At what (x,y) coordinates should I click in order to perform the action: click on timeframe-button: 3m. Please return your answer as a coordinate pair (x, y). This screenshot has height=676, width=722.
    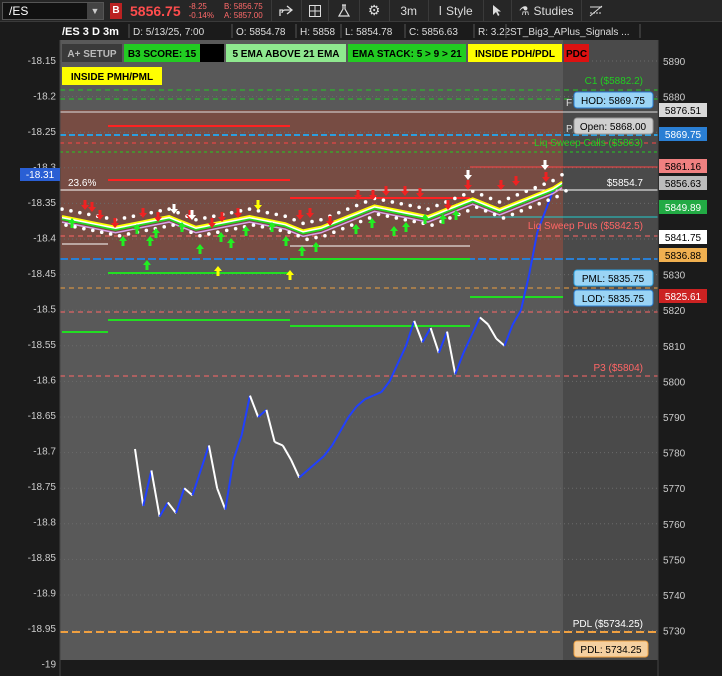
    Looking at the image, I should click on (408, 11).